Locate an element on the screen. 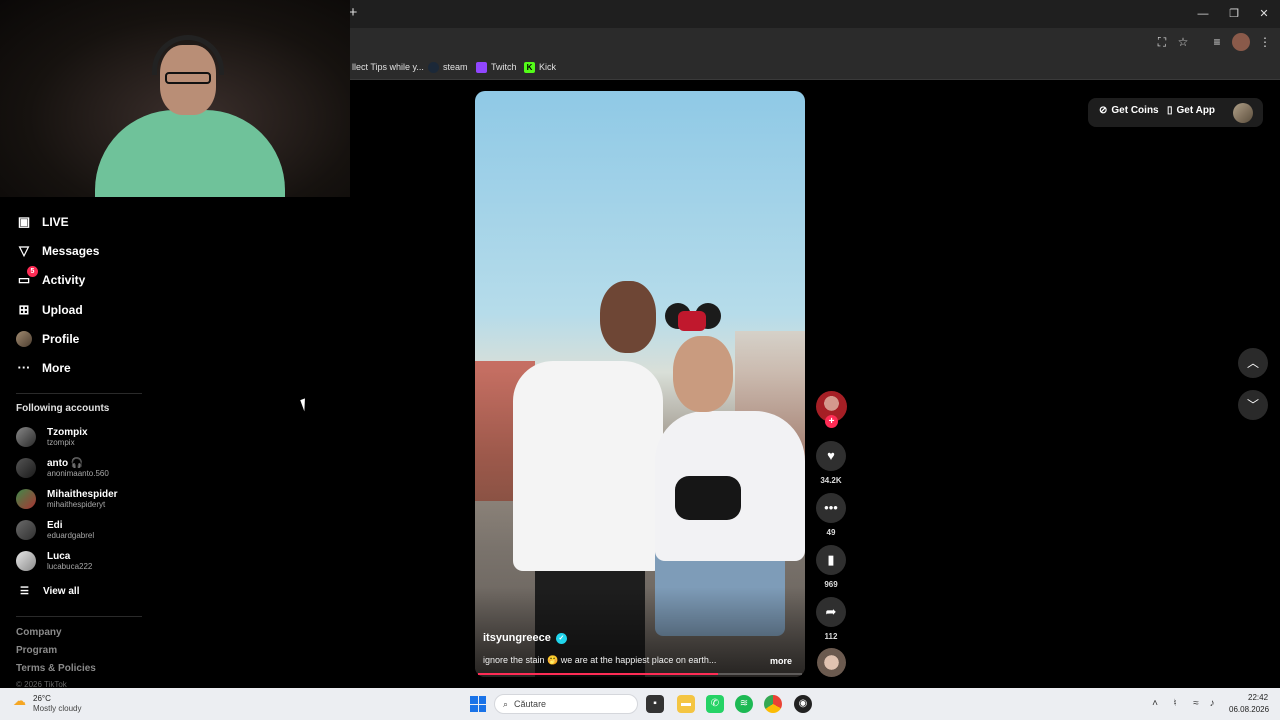  bookmark-kick: K Kick is located at coordinates (540, 67).